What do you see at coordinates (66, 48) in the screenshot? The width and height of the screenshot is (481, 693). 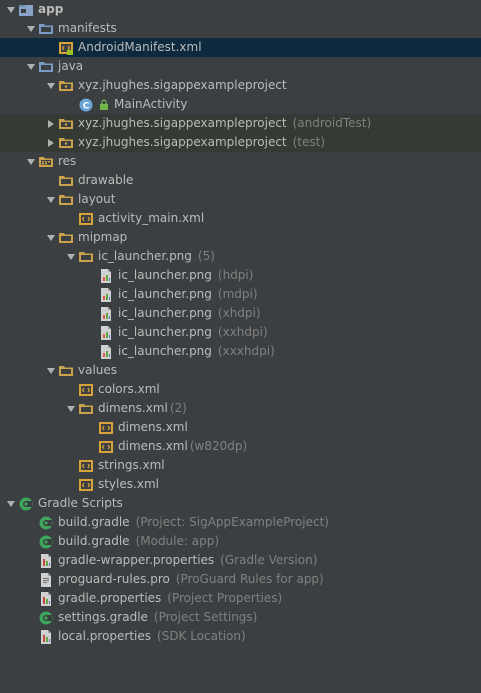 I see `xml-manifest-icon` at bounding box center [66, 48].